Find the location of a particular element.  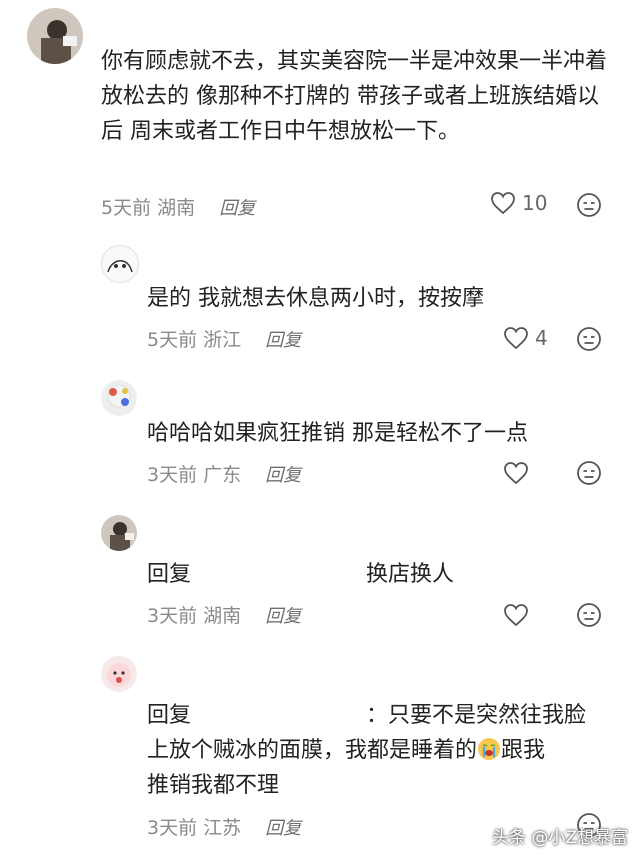

like-button: 10 is located at coordinates (518, 203).